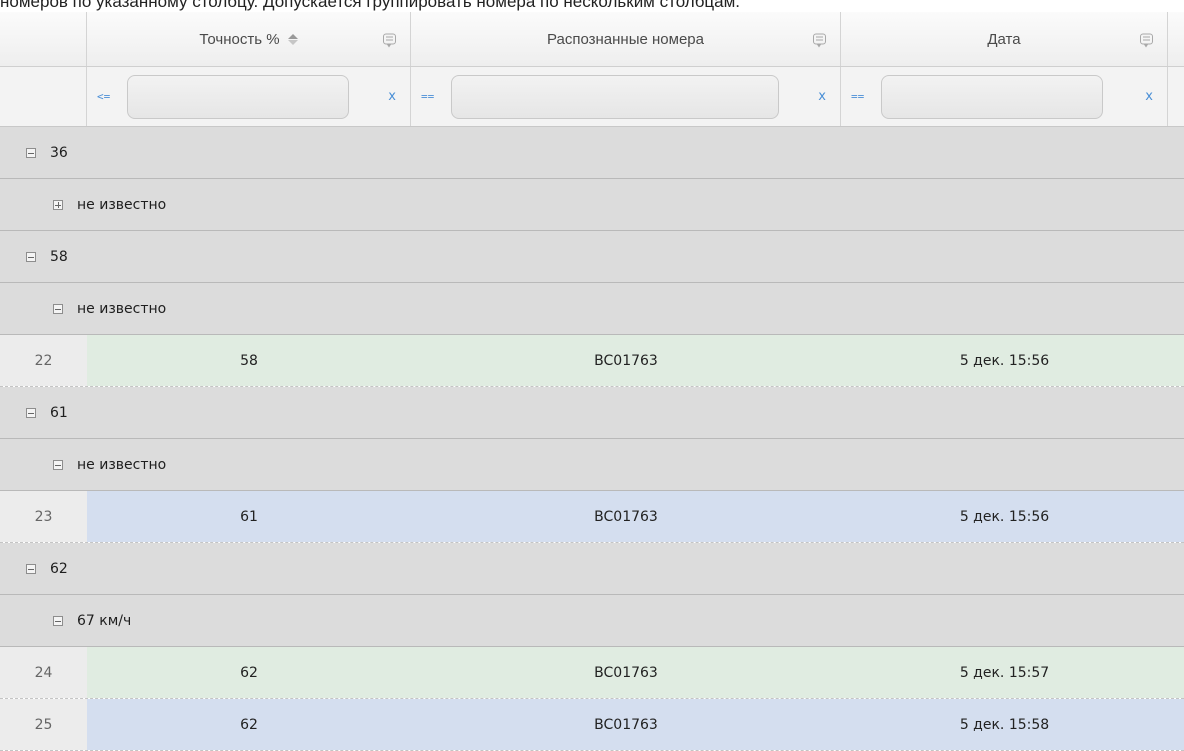 Image resolution: width=1184 pixels, height=751 pixels. What do you see at coordinates (592, 153) in the screenshot?
I see `group-row: 36` at bounding box center [592, 153].